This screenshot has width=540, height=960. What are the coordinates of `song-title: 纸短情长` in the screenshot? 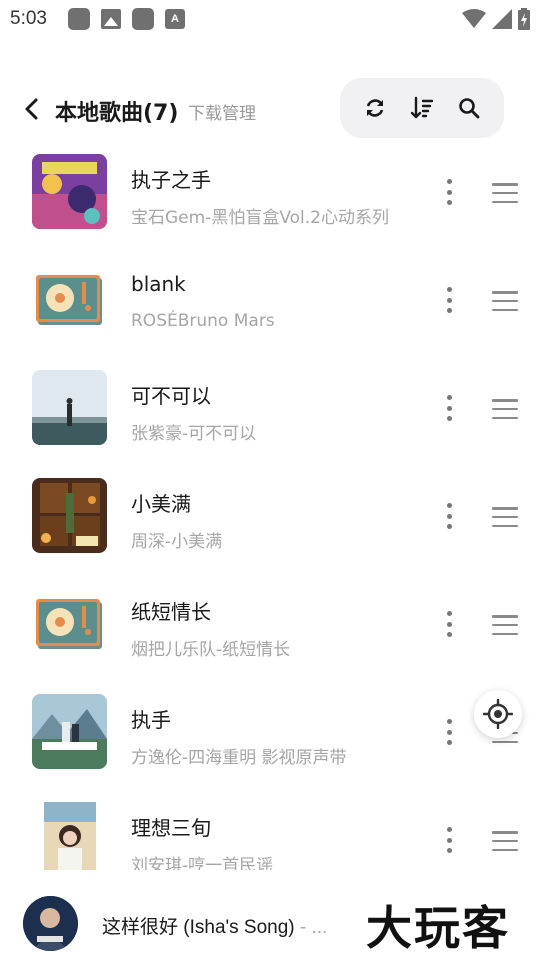 It's located at (171, 612).